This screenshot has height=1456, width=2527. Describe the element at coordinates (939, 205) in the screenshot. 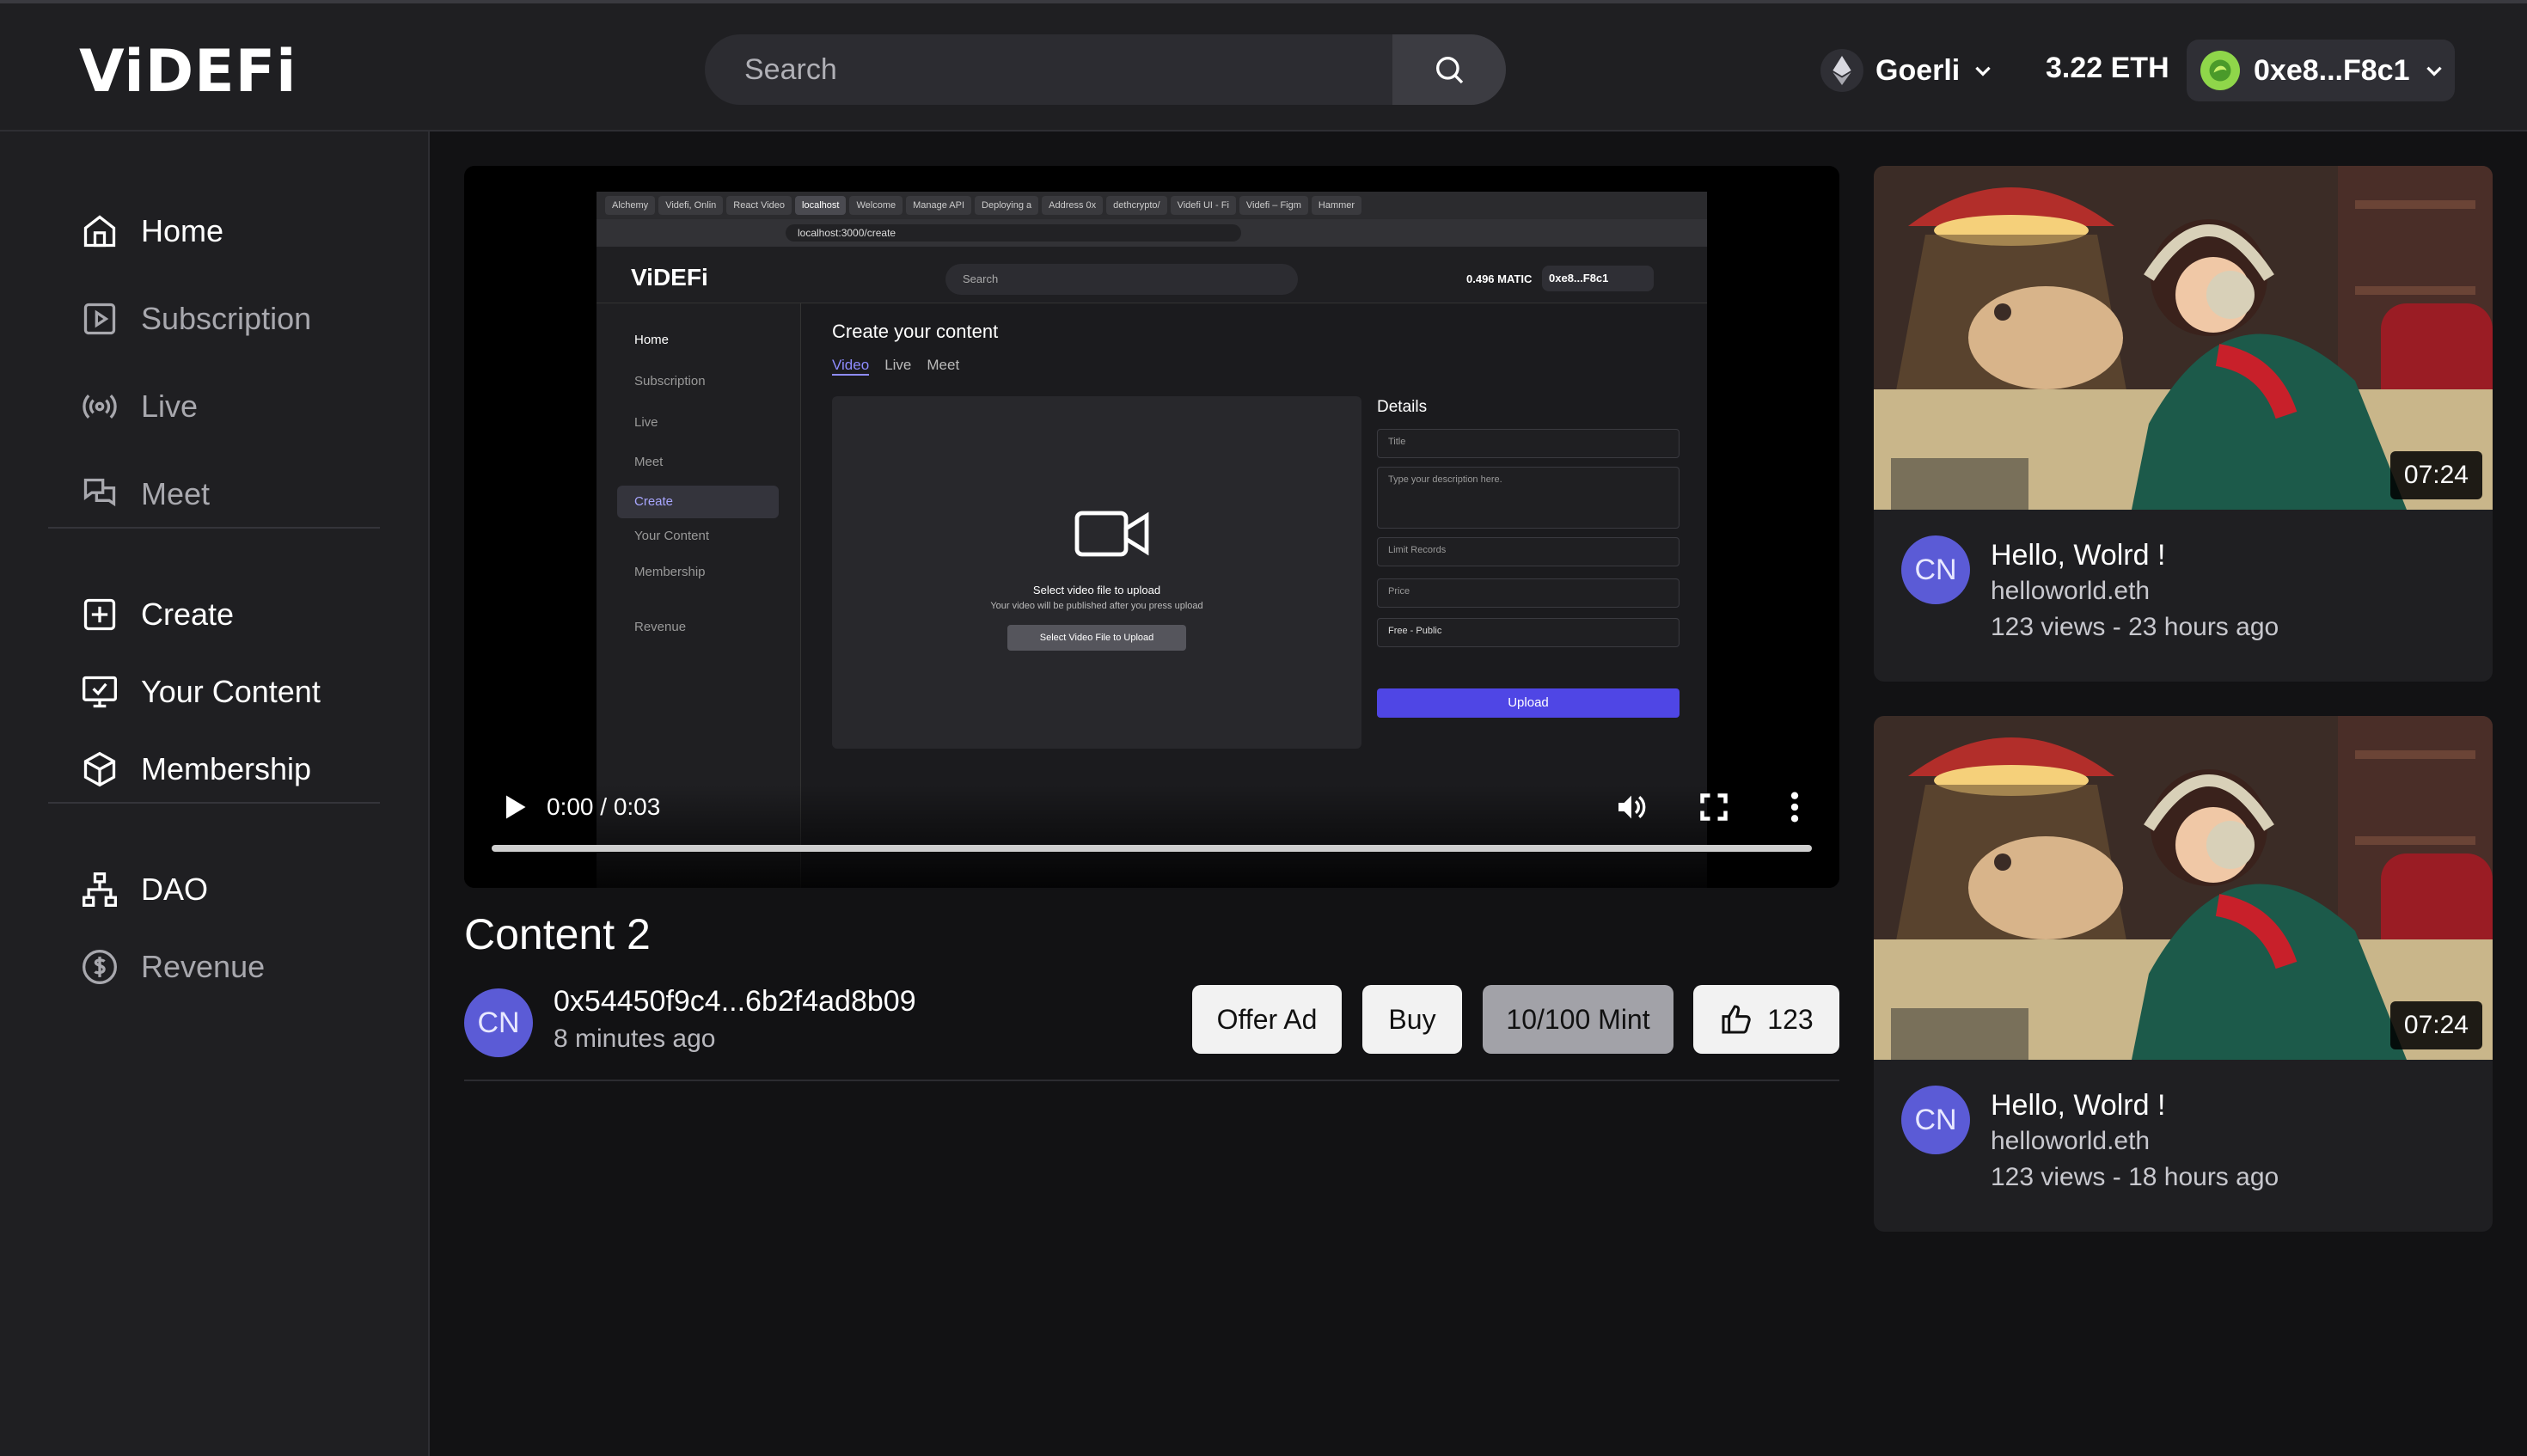

I see `inner-tab: Manage API` at that location.